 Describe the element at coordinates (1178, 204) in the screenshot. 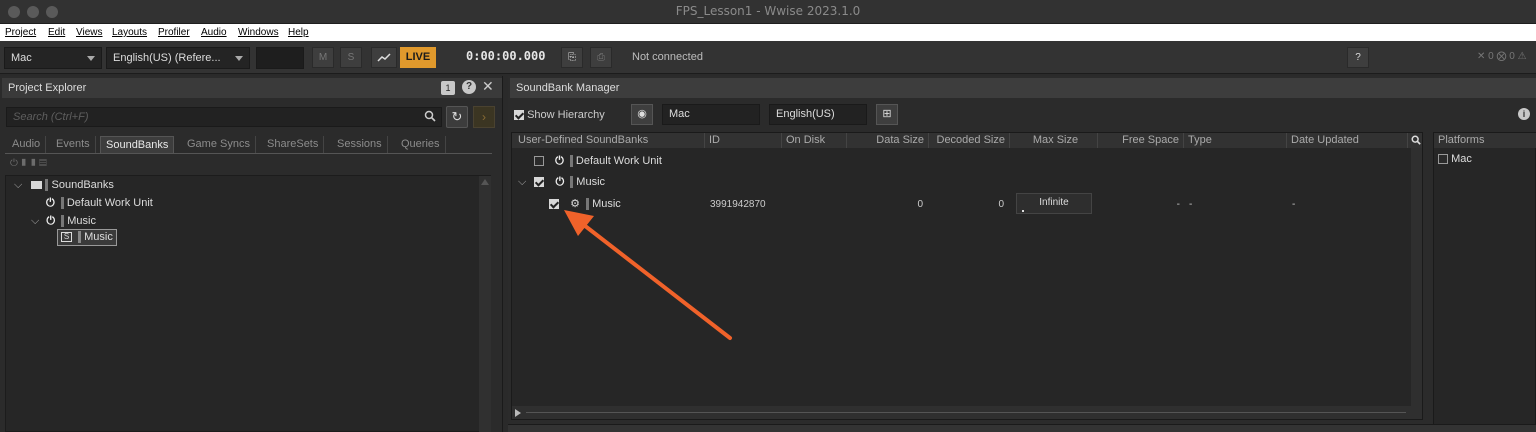

I see `cell-free-space: -` at that location.